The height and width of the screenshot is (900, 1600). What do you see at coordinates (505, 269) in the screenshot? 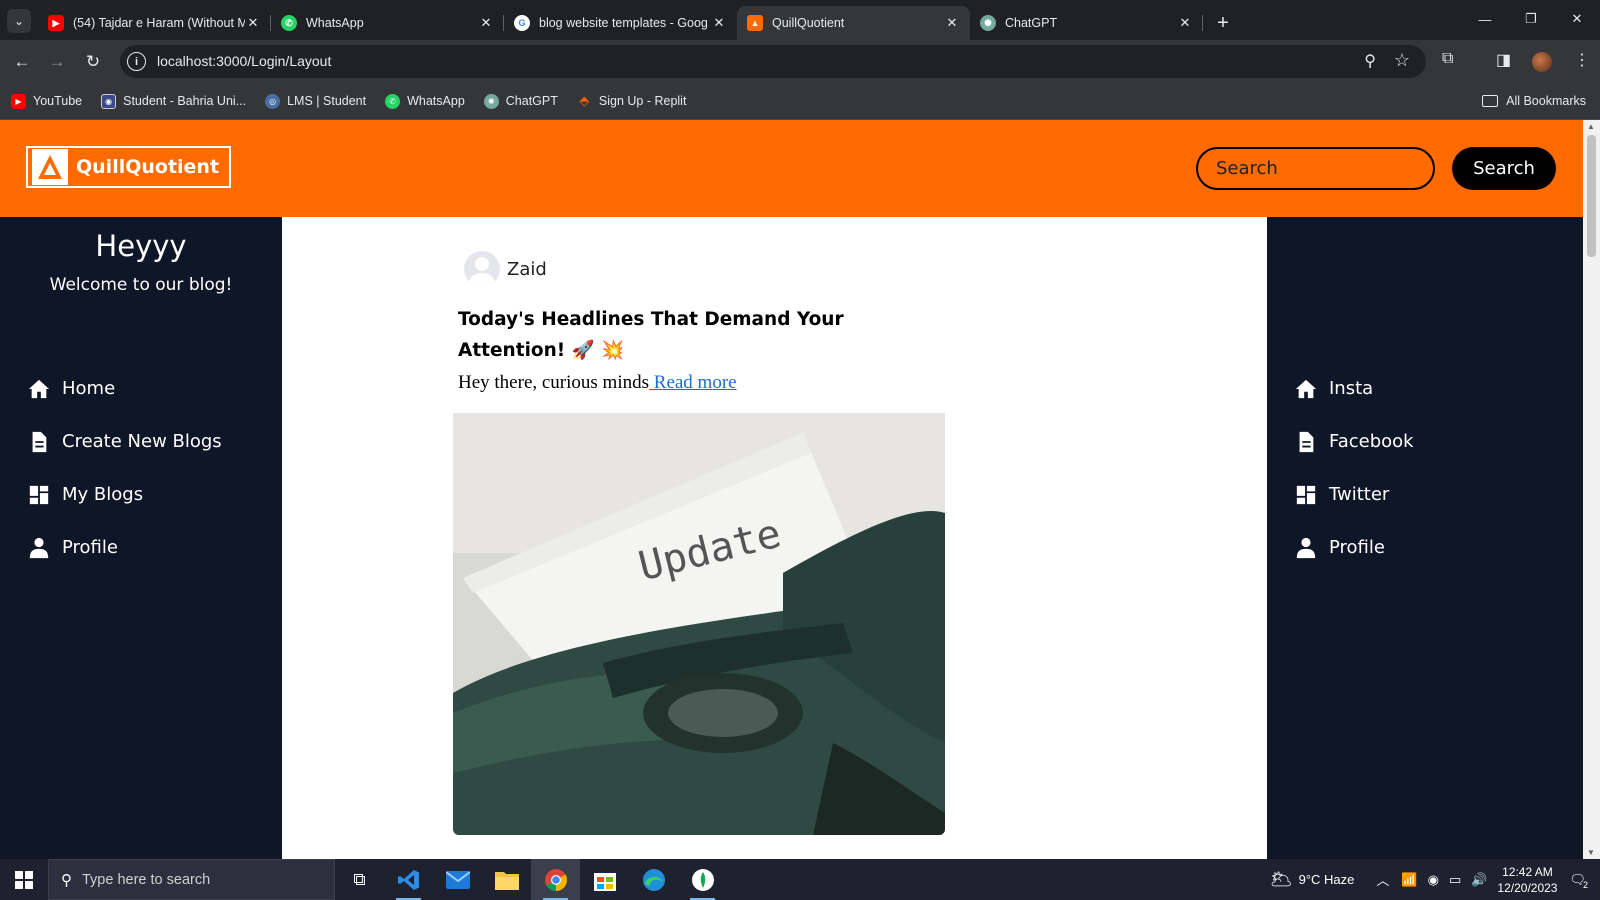
I see `post-author: Zaid` at bounding box center [505, 269].